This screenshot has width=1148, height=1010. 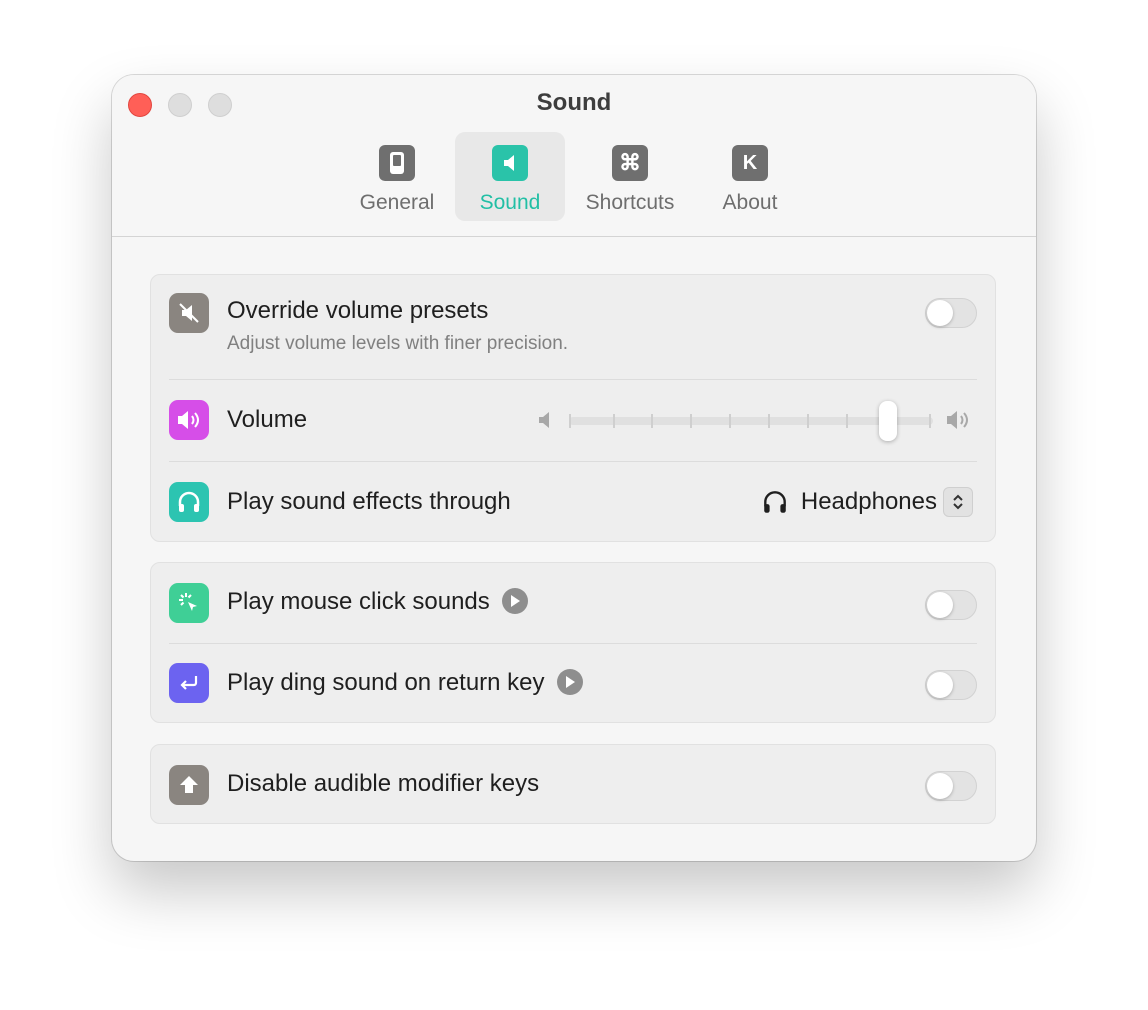 I want to click on k-logo-icon: K, so click(x=750, y=163).